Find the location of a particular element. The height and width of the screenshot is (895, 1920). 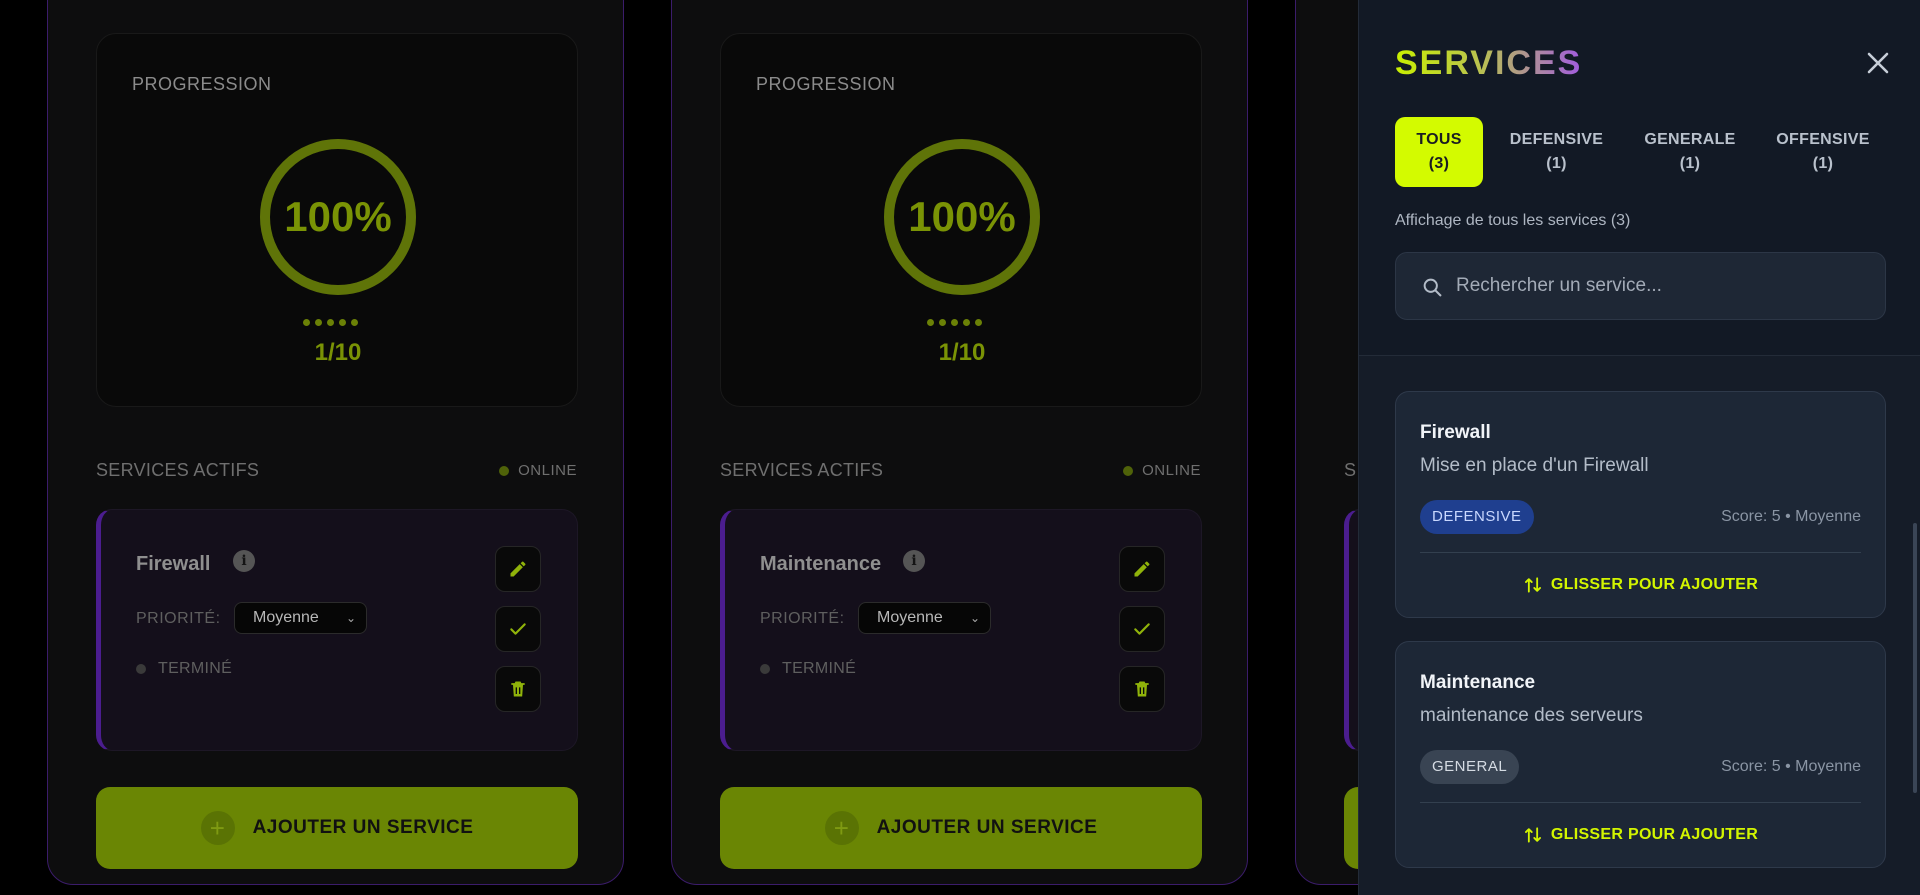

search-input is located at coordinates (1659, 286).